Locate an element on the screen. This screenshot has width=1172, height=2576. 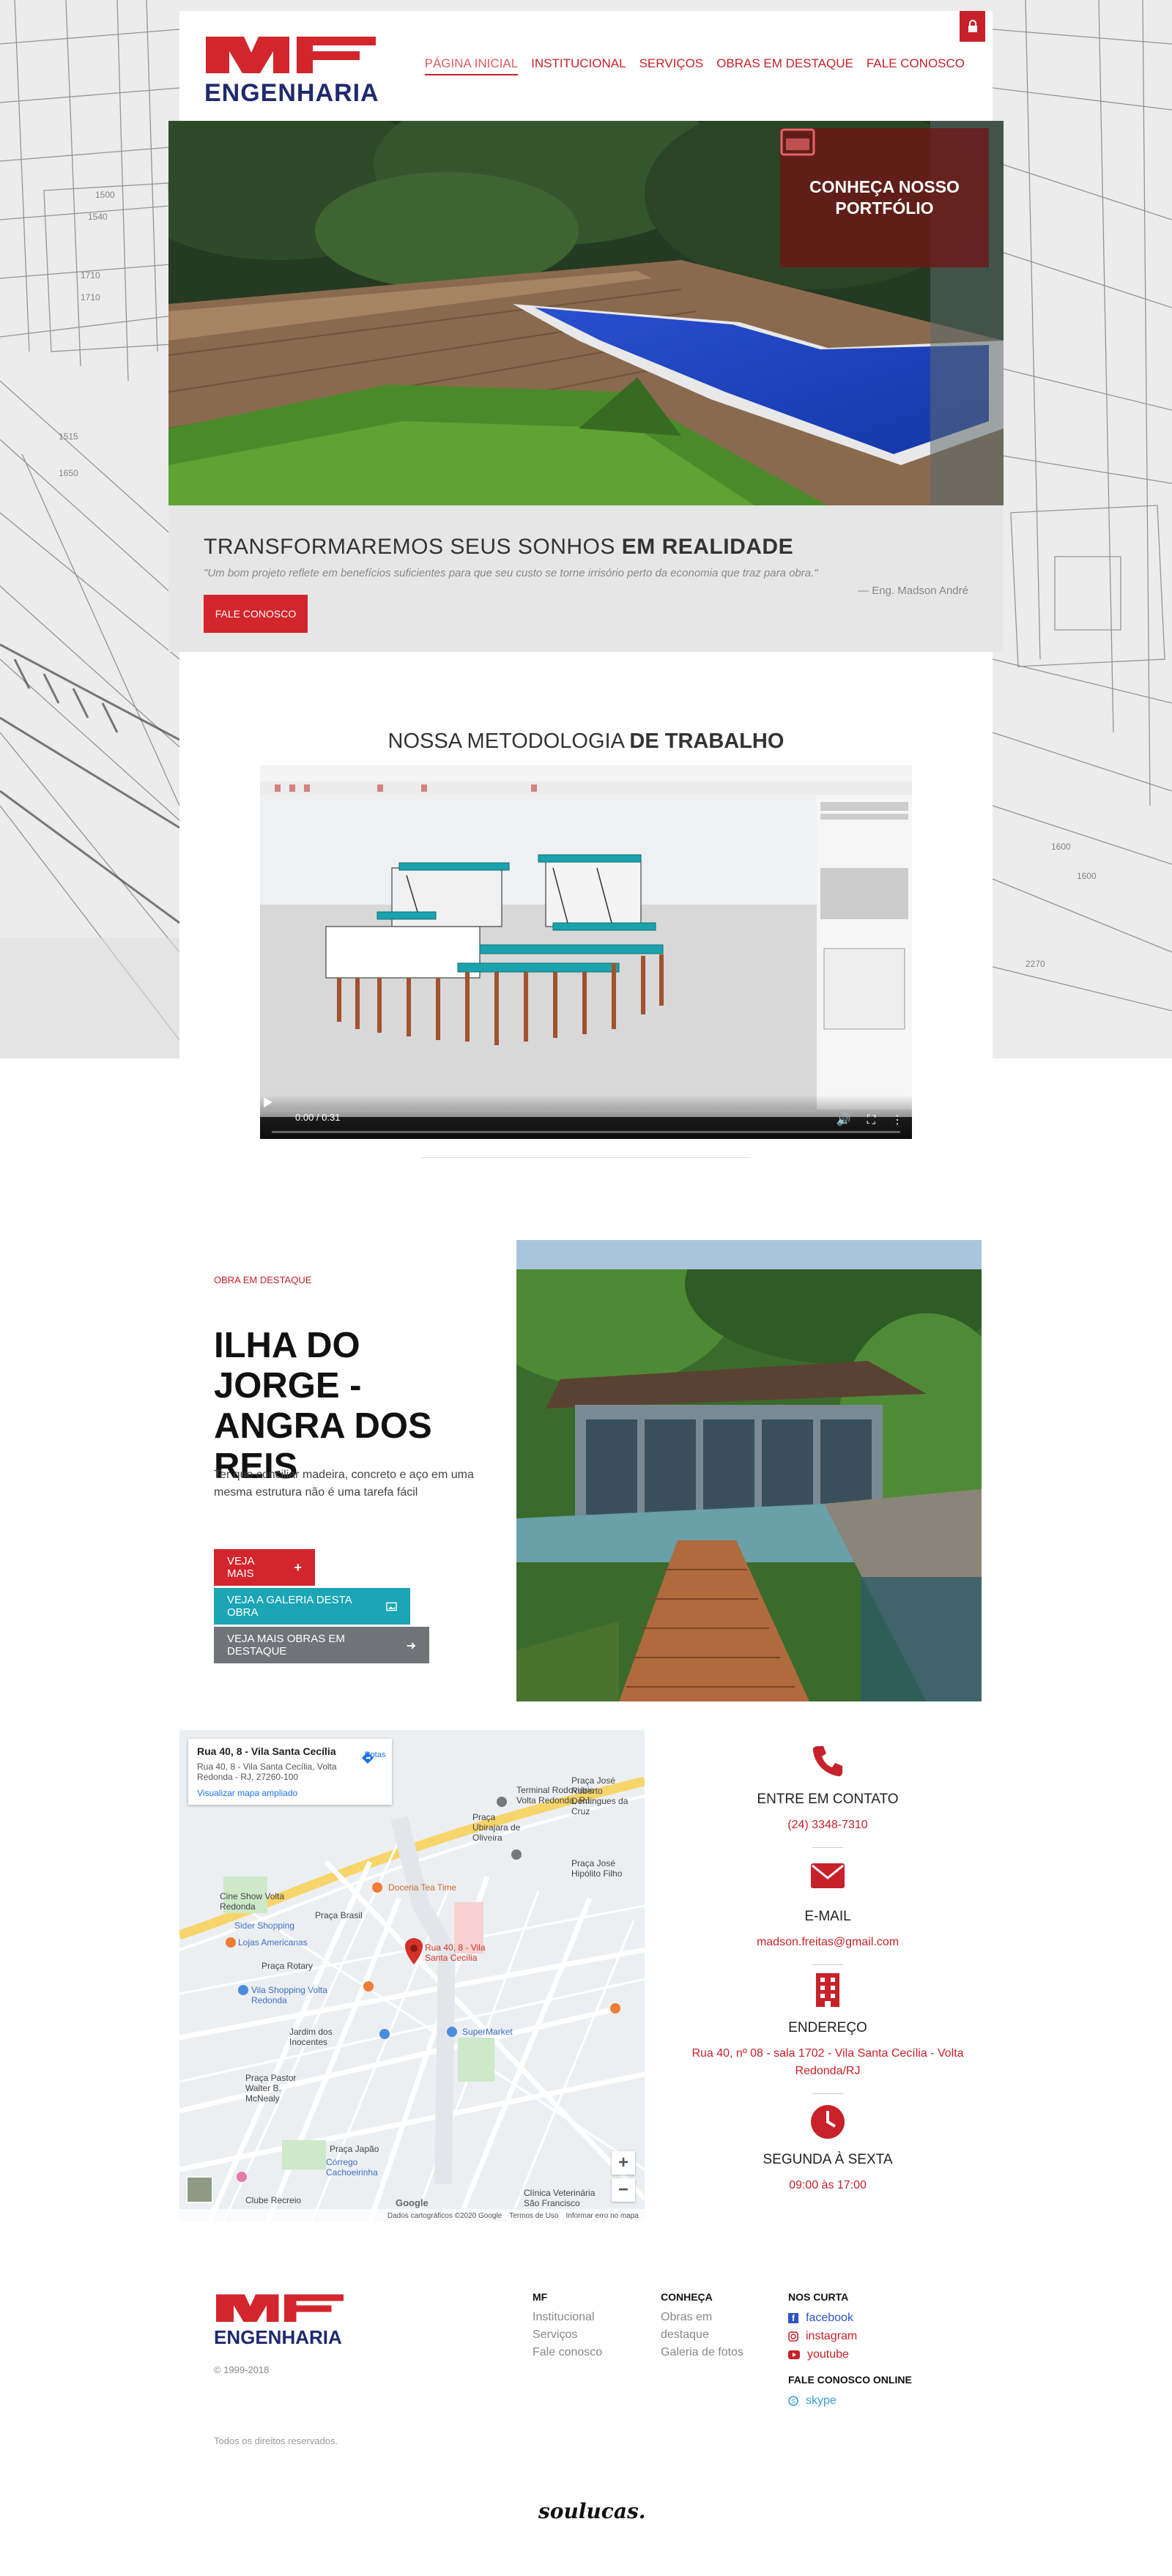
footer-link-obras: Obras em destaque is located at coordinates (701, 2326).